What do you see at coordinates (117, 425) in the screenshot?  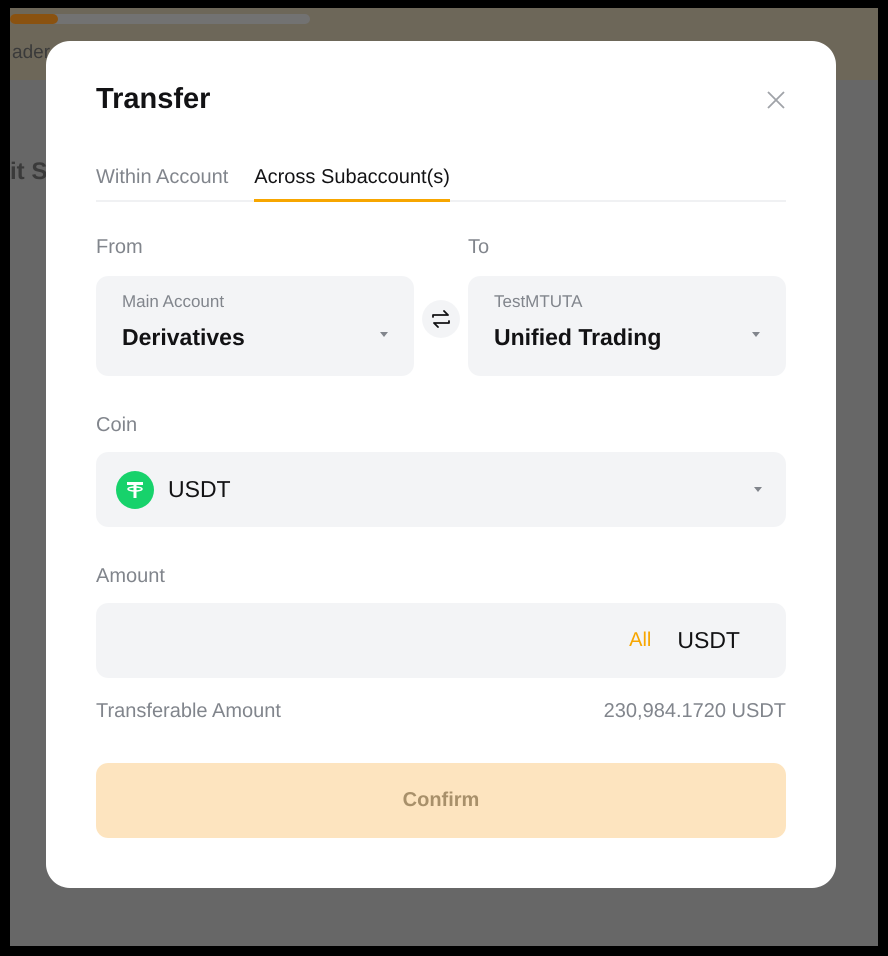 I see `field-label: Coin` at bounding box center [117, 425].